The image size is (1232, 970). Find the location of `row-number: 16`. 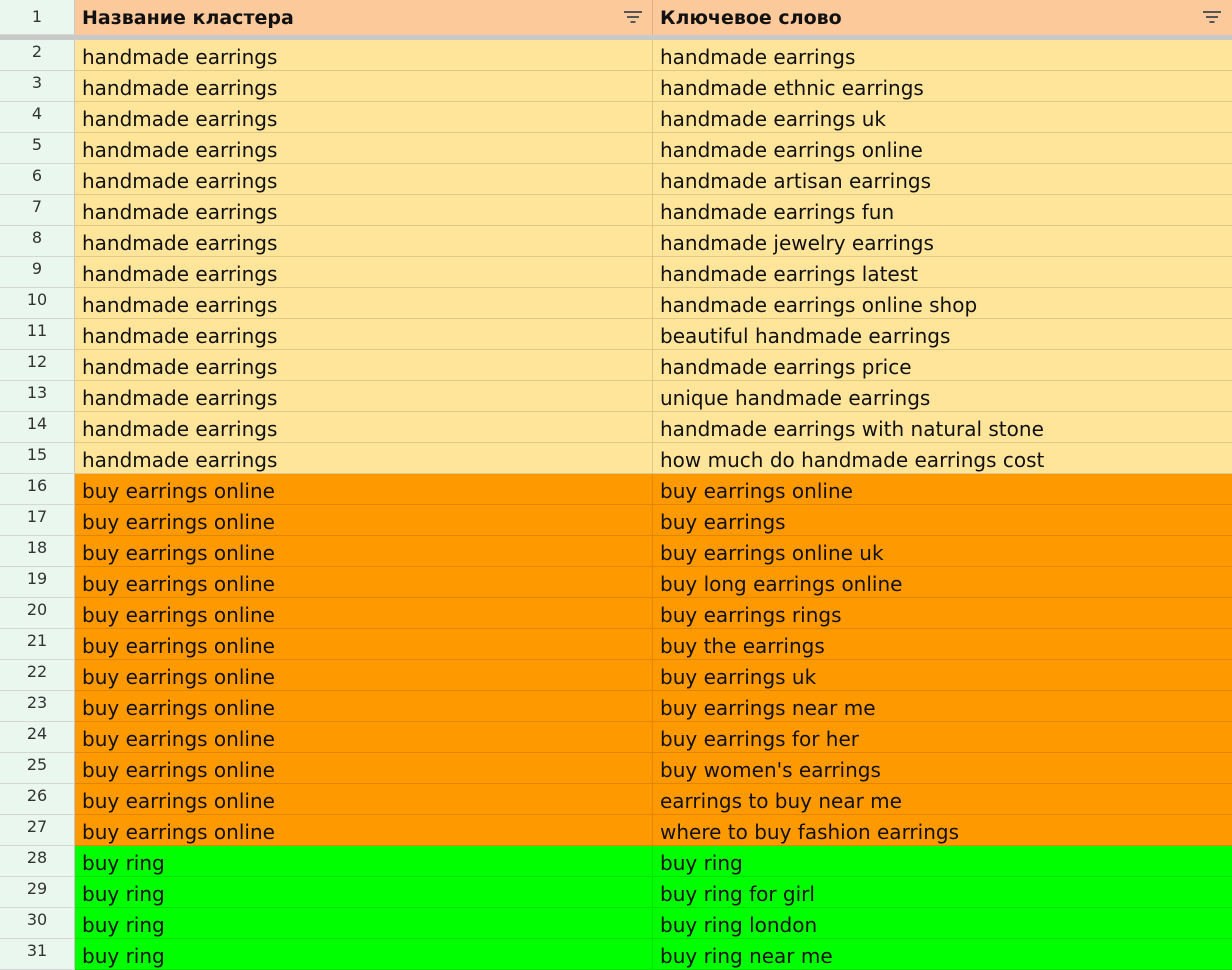

row-number: 16 is located at coordinates (37, 489).